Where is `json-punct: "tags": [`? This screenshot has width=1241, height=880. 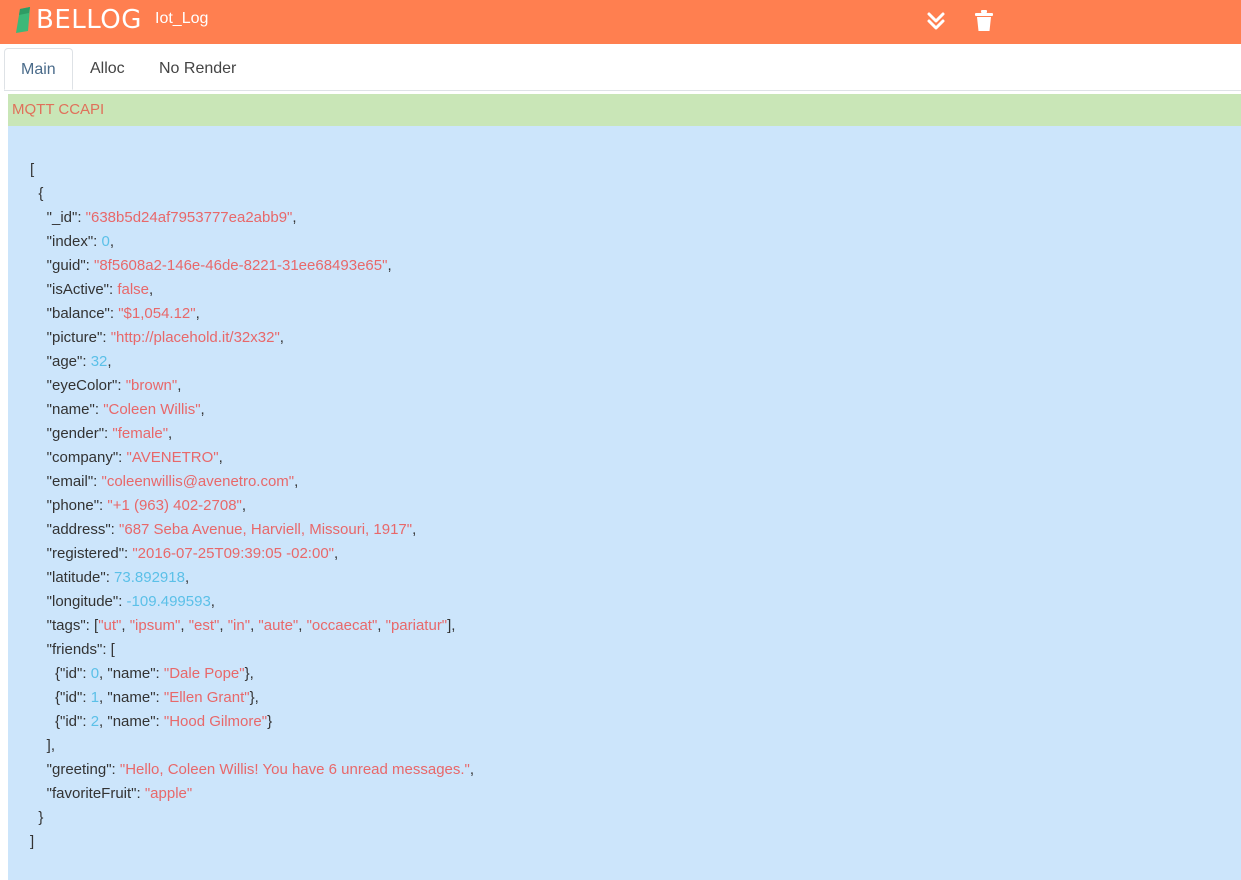
json-punct: "tags": [ is located at coordinates (64, 625).